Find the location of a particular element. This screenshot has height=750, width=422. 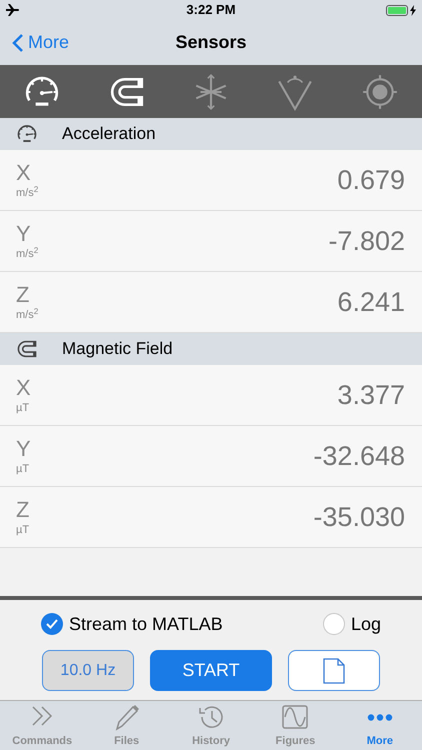

tab-item: History is located at coordinates (211, 725).